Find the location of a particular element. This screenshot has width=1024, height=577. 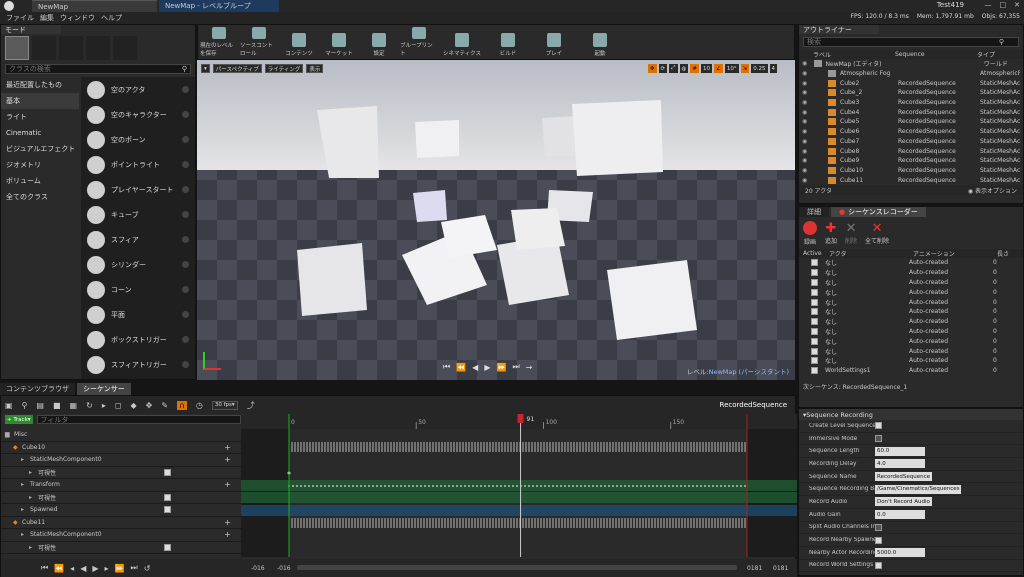

toolbar-button: 起動 is located at coordinates (600, 42).